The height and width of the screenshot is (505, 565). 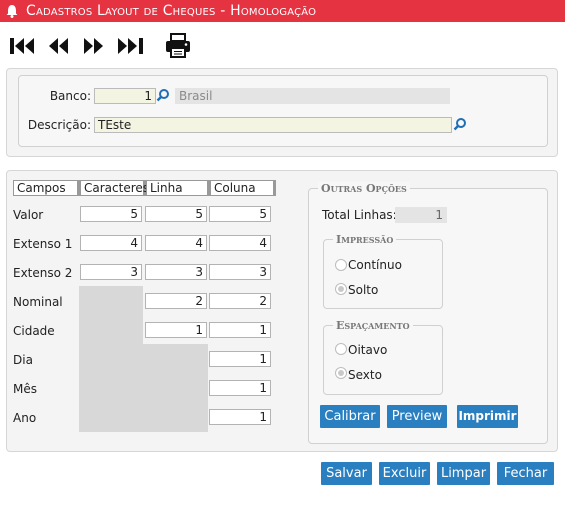 What do you see at coordinates (243, 188) in the screenshot?
I see `col-header-coluna: Coluna` at bounding box center [243, 188].